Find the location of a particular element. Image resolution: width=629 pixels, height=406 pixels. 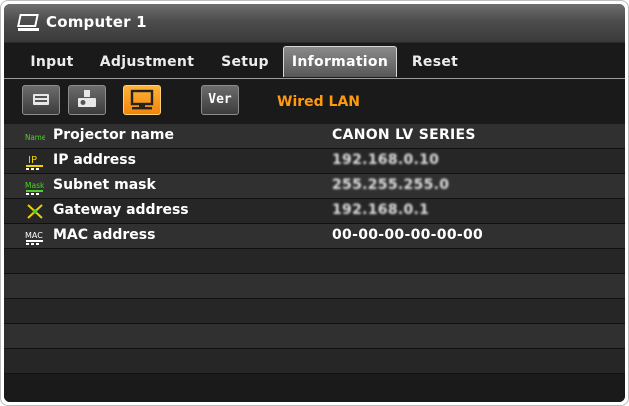

row-value: 00-00-00-00-00-00 is located at coordinates (408, 235).